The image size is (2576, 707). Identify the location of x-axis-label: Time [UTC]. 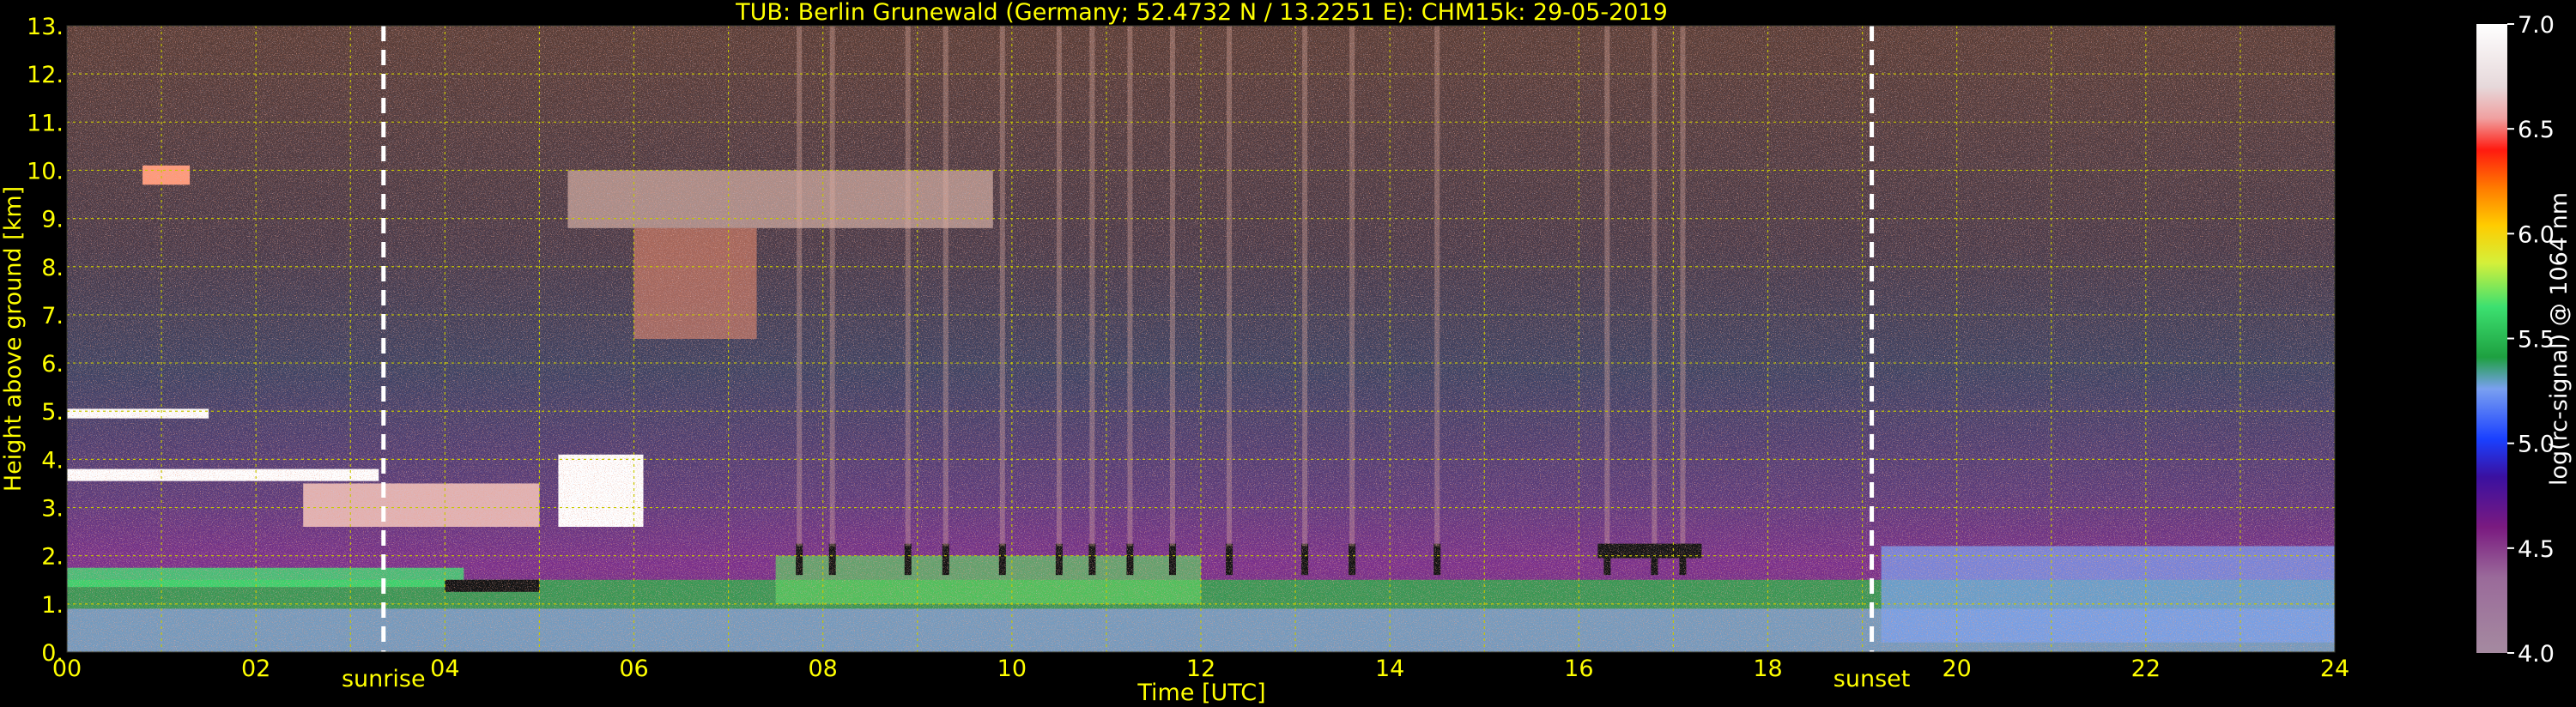
(1200, 693).